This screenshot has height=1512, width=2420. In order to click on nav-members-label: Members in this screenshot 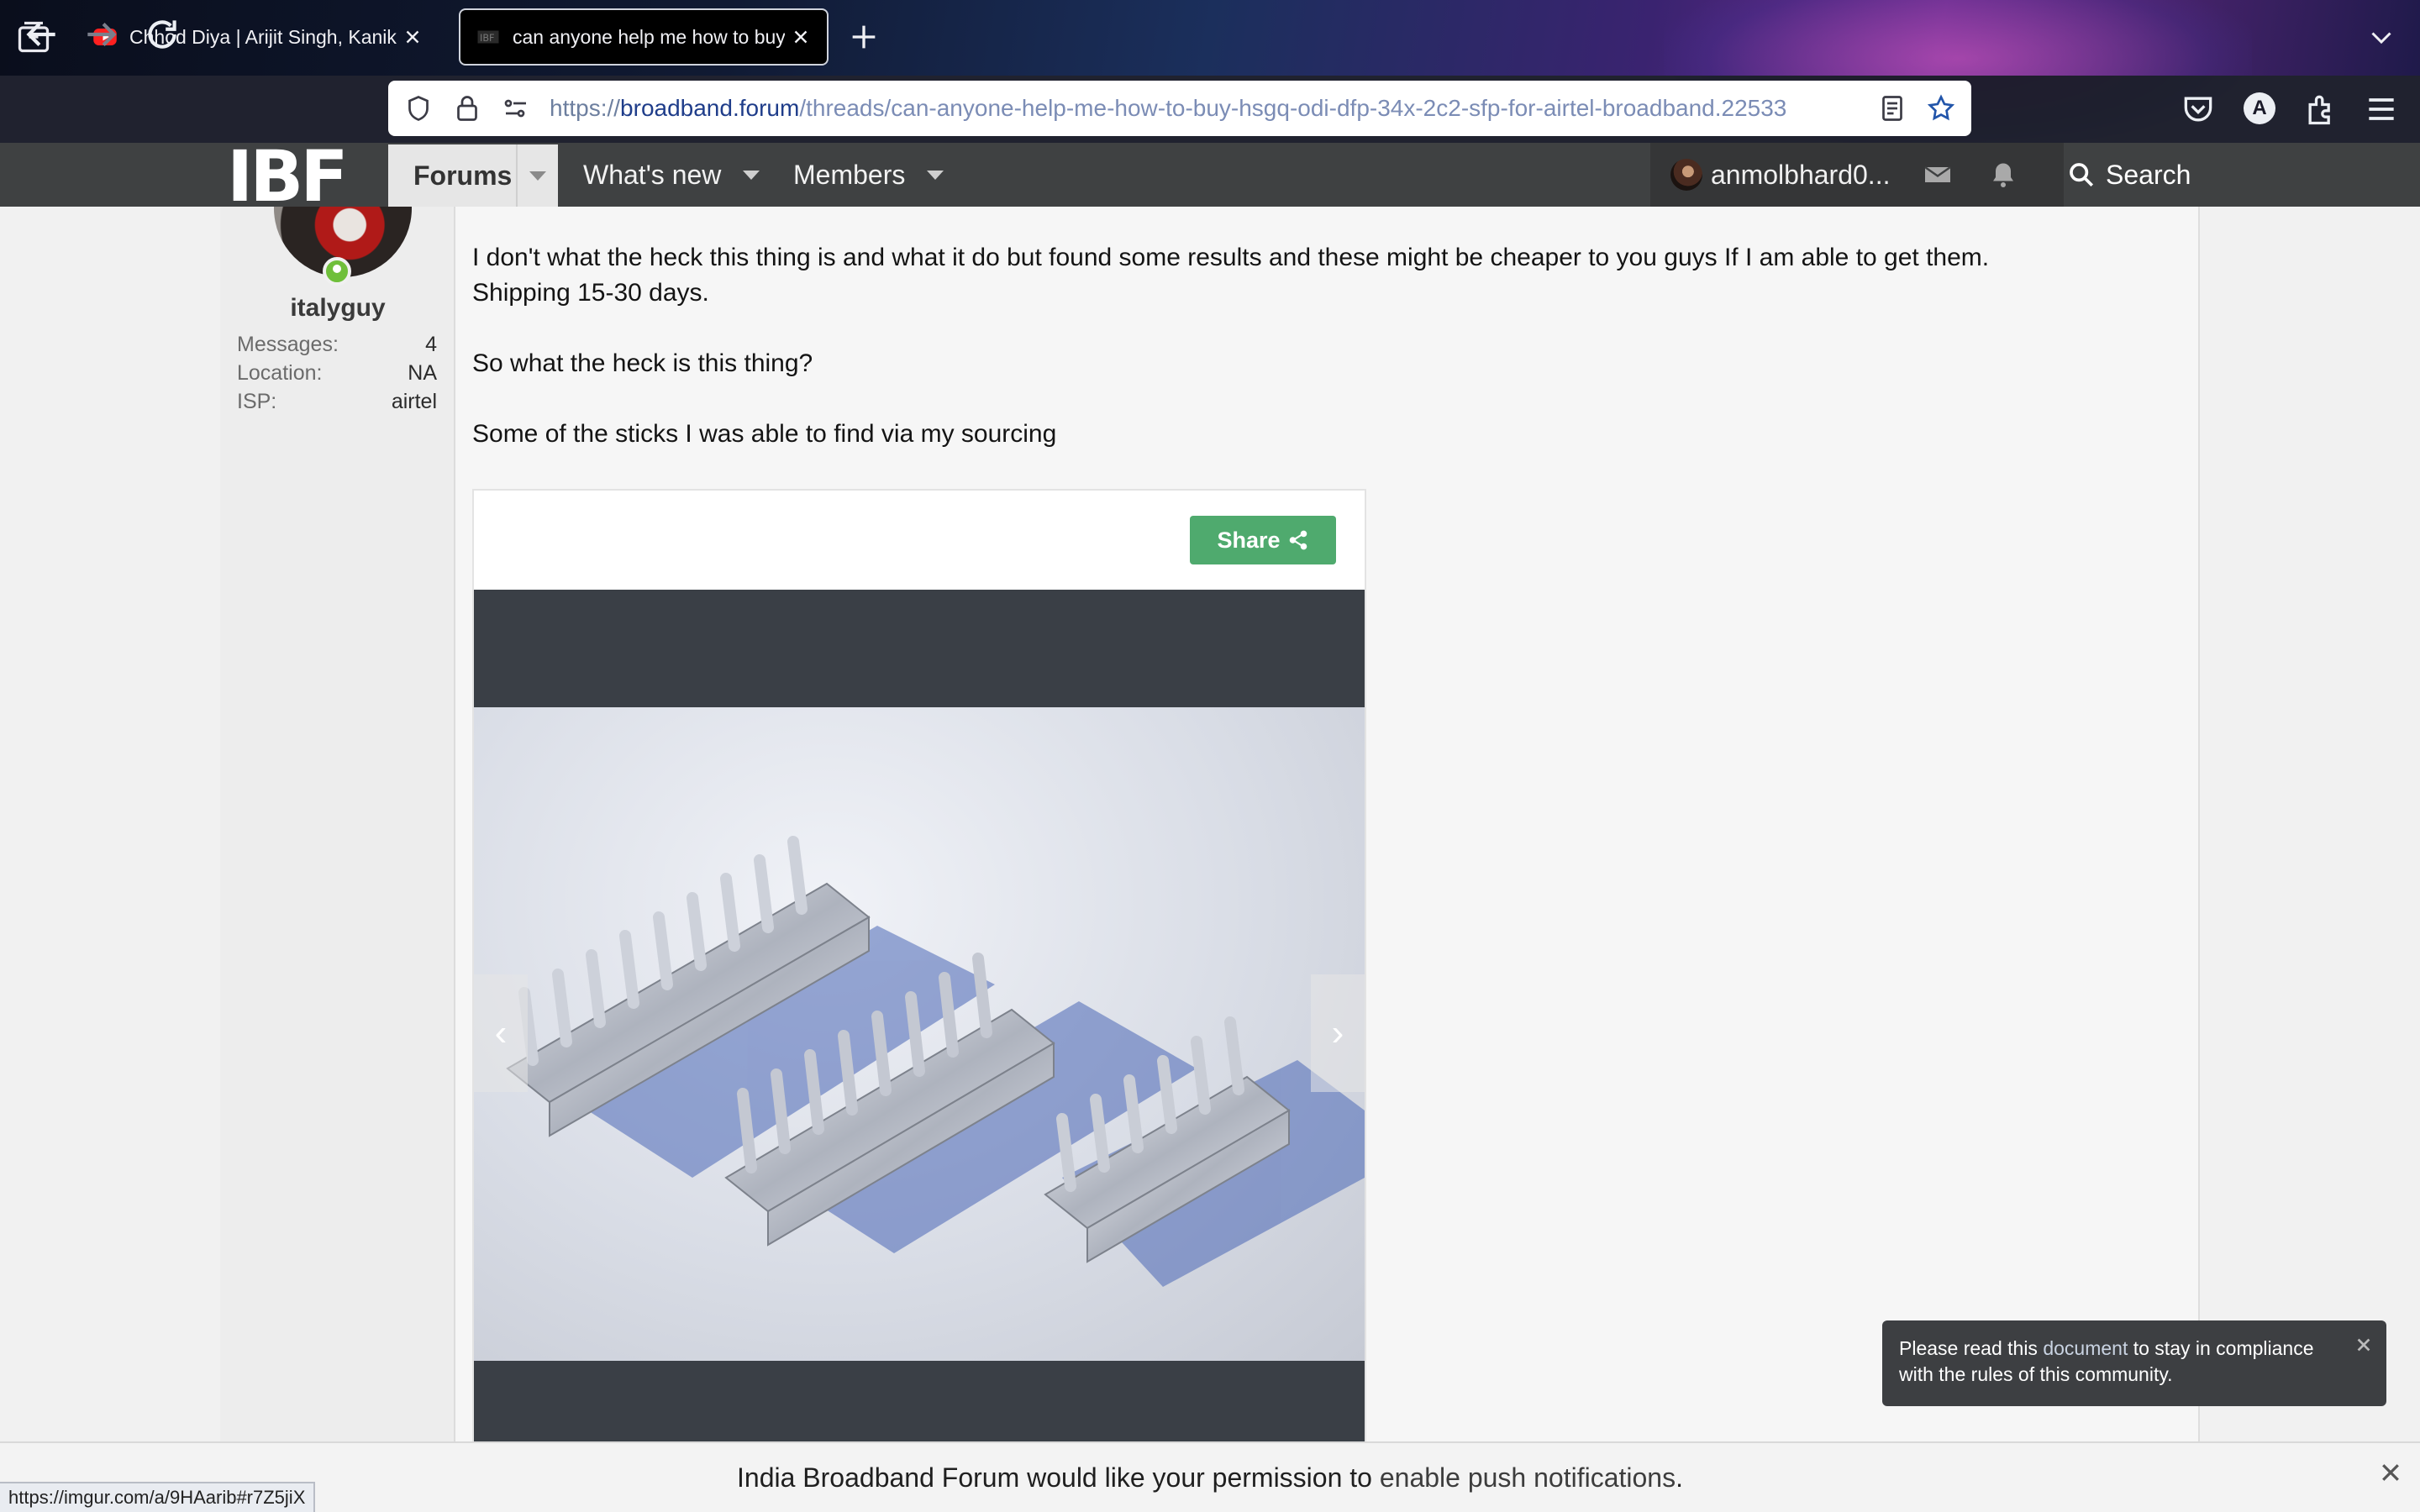, I will do `click(849, 174)`.